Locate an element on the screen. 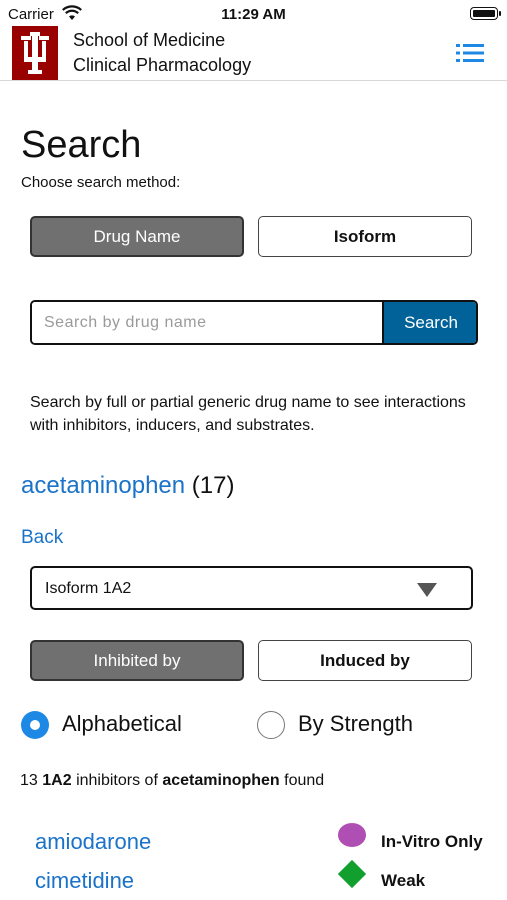  legend-weak-label: Weak is located at coordinates (403, 880).